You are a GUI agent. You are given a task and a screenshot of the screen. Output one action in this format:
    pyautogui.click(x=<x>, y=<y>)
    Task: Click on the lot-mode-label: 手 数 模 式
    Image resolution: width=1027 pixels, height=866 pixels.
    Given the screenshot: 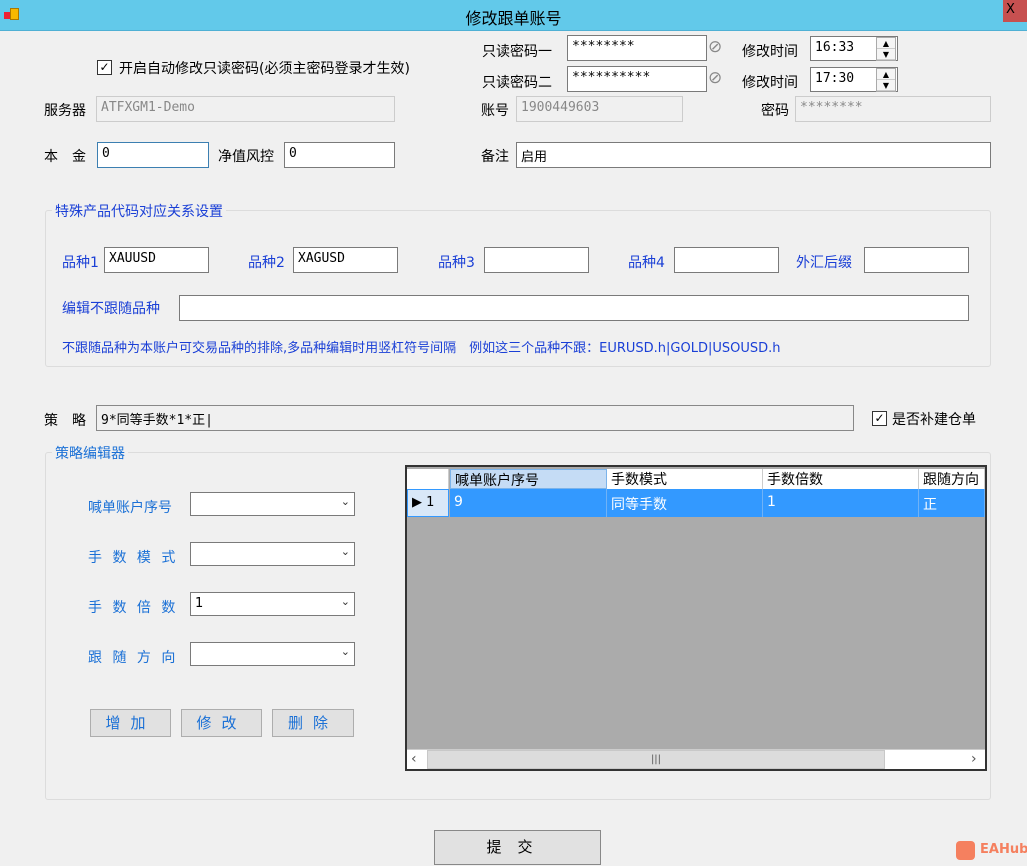 What is the action you would take?
    pyautogui.click(x=133, y=558)
    